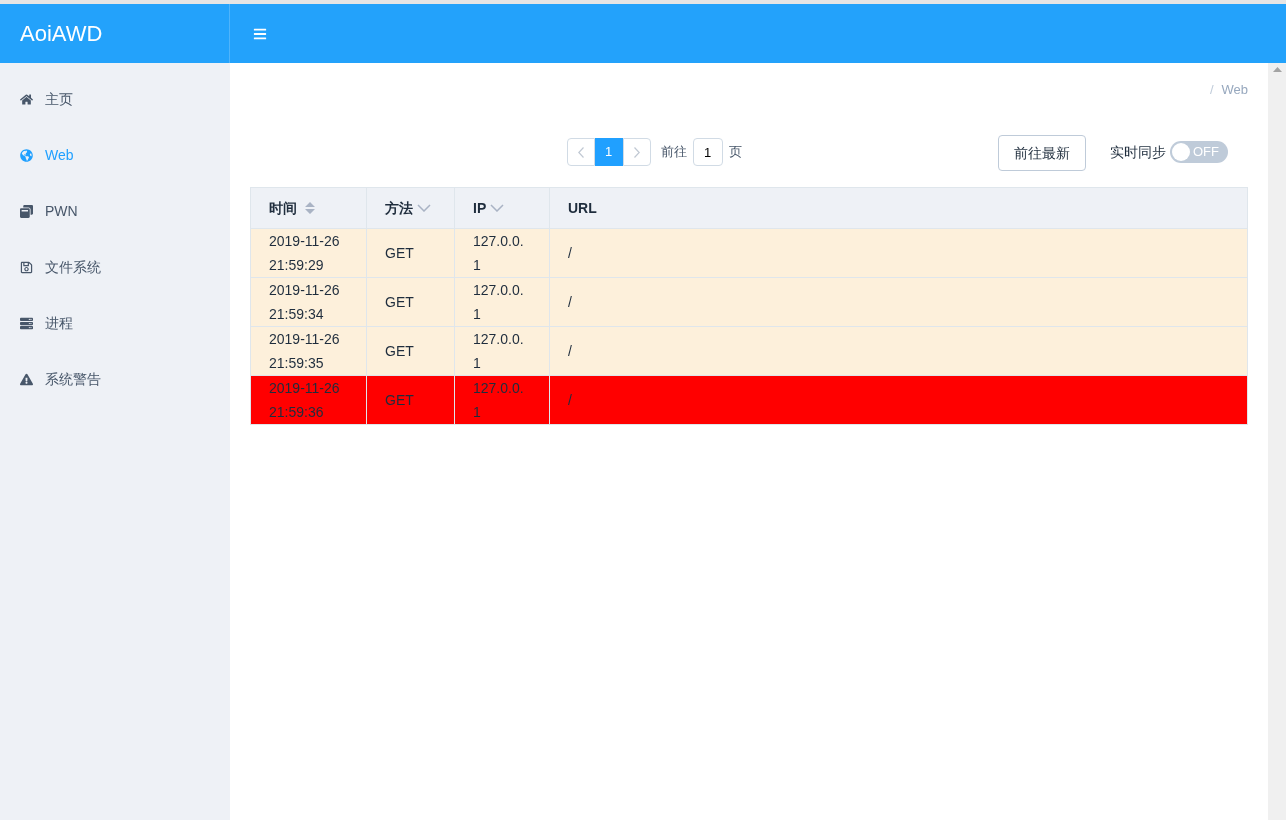 The height and width of the screenshot is (820, 1286). Describe the element at coordinates (1042, 153) in the screenshot. I see `go-to-latest-button: 前往最新` at that location.